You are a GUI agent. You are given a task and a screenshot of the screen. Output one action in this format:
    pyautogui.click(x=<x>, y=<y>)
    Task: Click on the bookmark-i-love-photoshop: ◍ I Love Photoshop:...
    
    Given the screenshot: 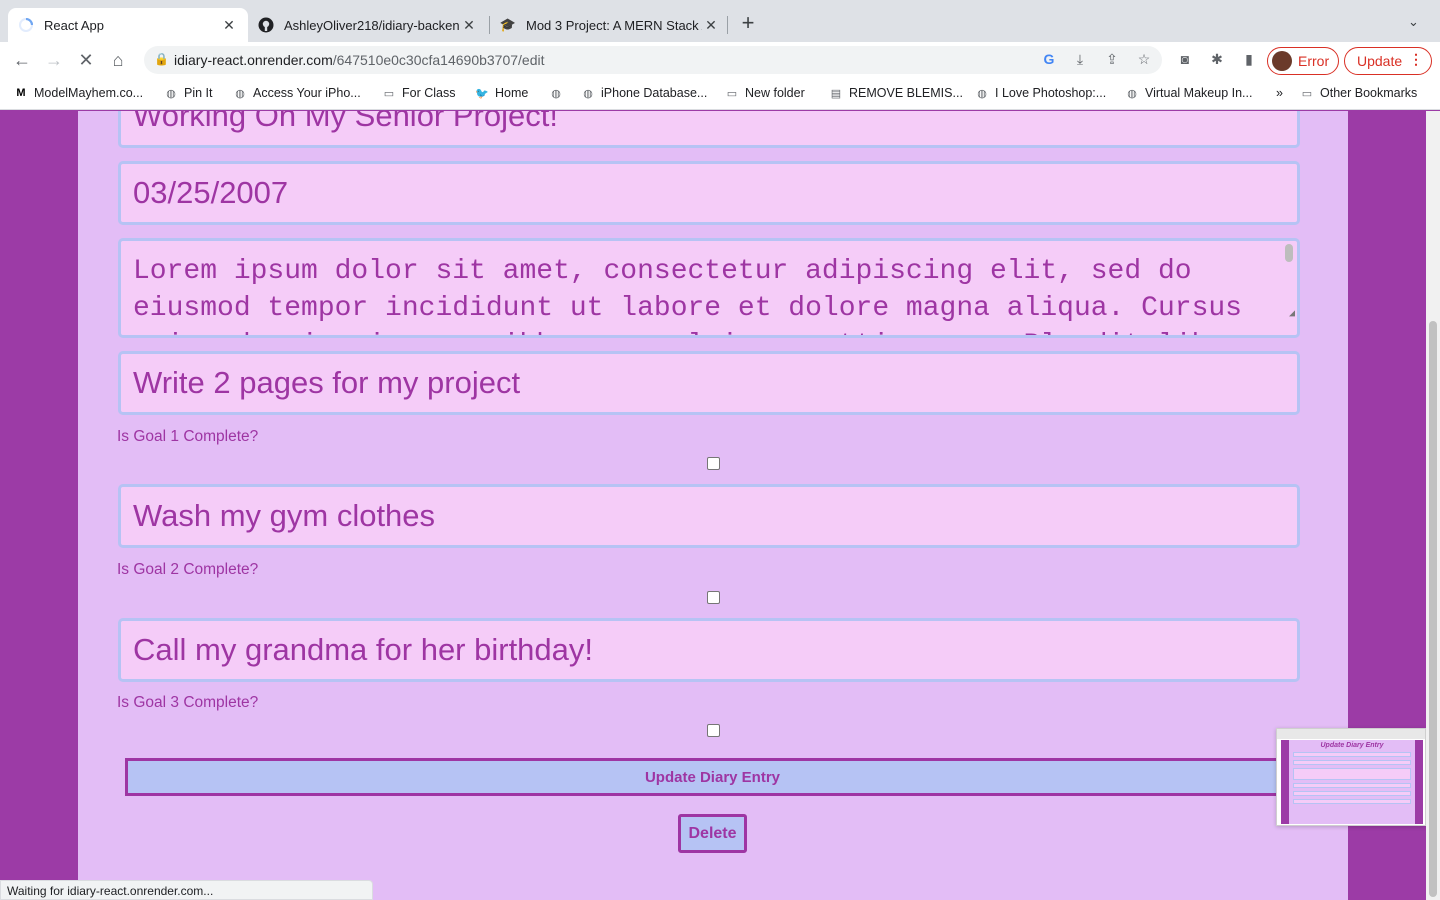 What is the action you would take?
    pyautogui.click(x=1040, y=93)
    